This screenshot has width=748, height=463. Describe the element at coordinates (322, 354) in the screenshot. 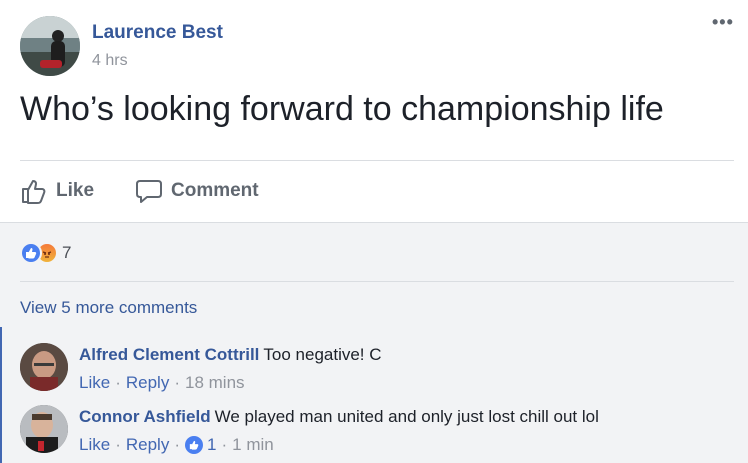

I see `comment-text: Too negative! C` at that location.